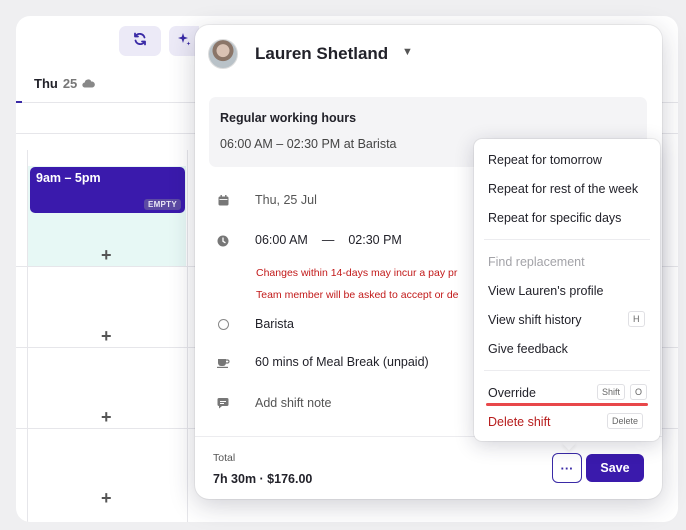 The width and height of the screenshot is (686, 530). I want to click on more-icon: ···, so click(567, 468).